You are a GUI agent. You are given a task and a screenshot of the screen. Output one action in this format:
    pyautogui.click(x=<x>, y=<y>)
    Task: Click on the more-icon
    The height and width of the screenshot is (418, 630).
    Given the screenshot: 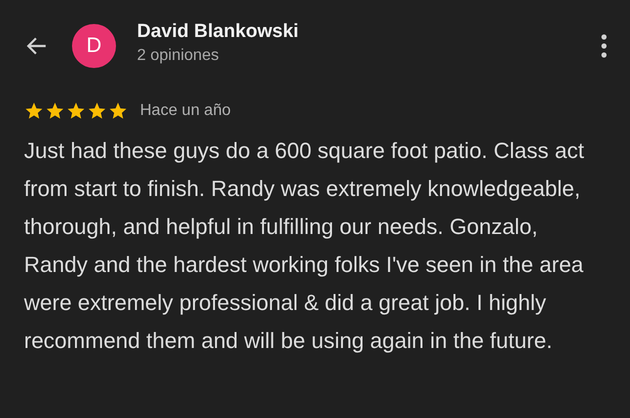 What is the action you would take?
    pyautogui.click(x=604, y=46)
    